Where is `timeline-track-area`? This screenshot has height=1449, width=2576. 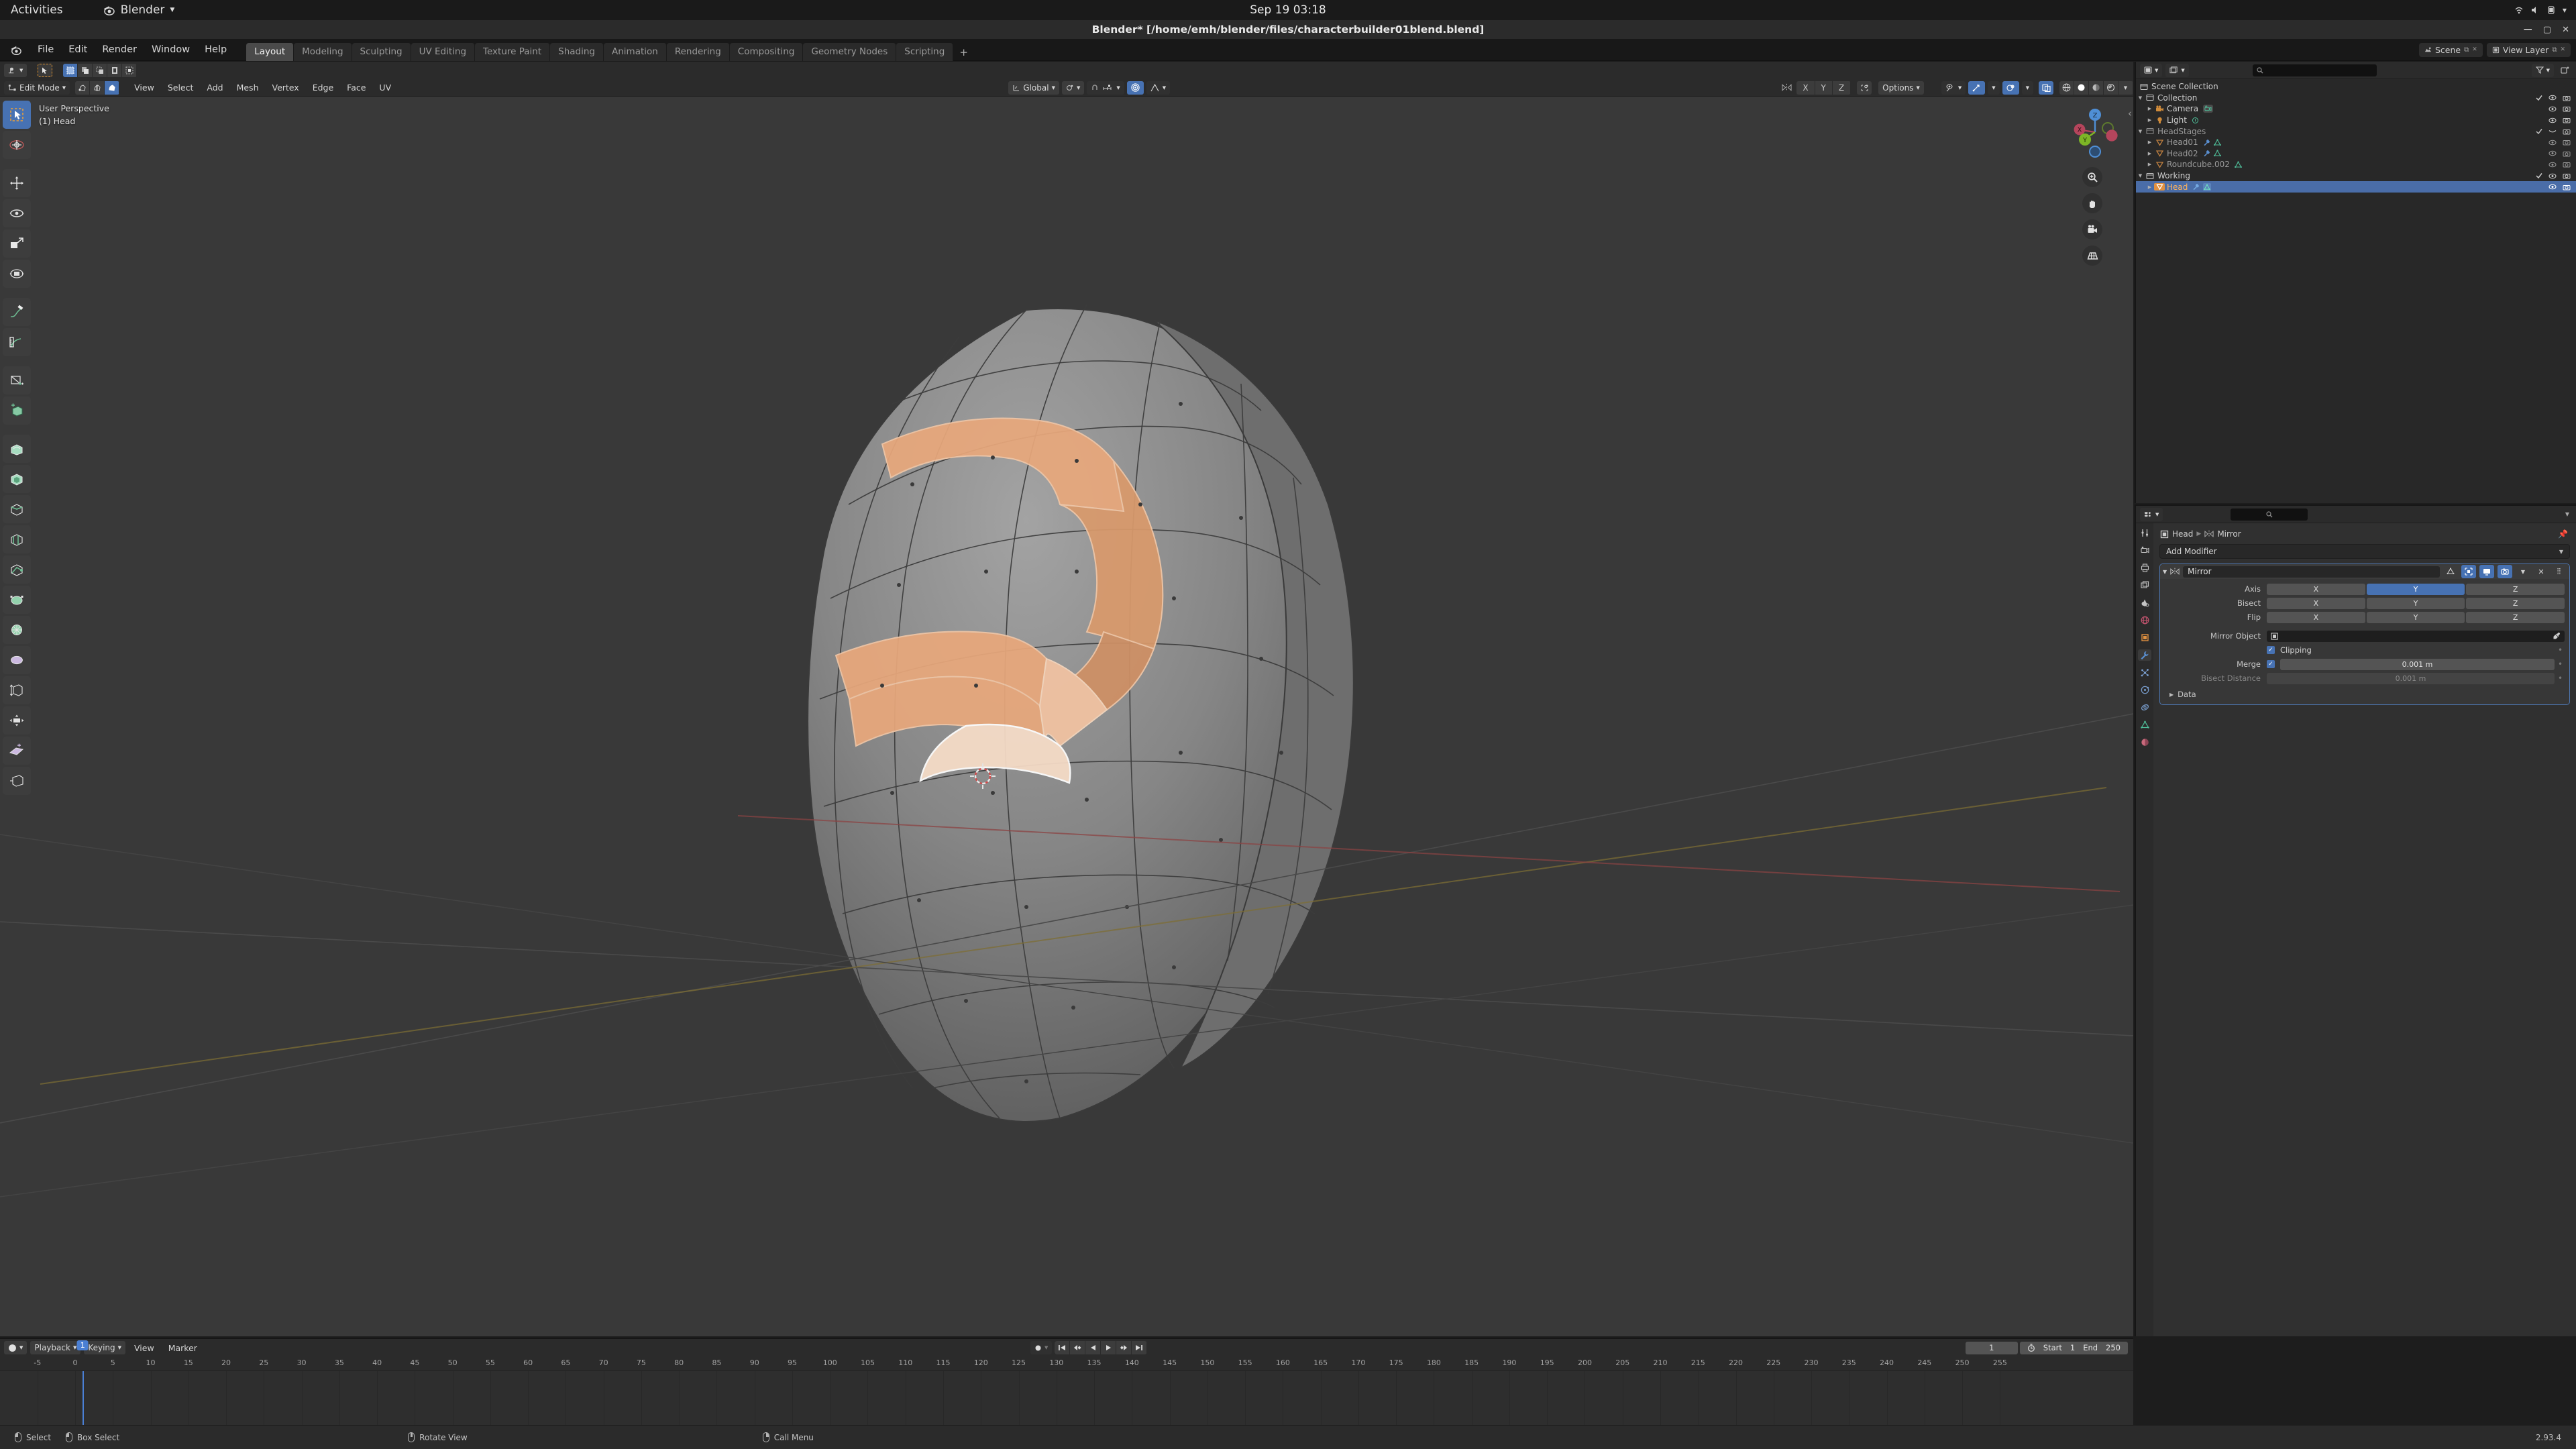 timeline-track-area is located at coordinates (1066, 1398).